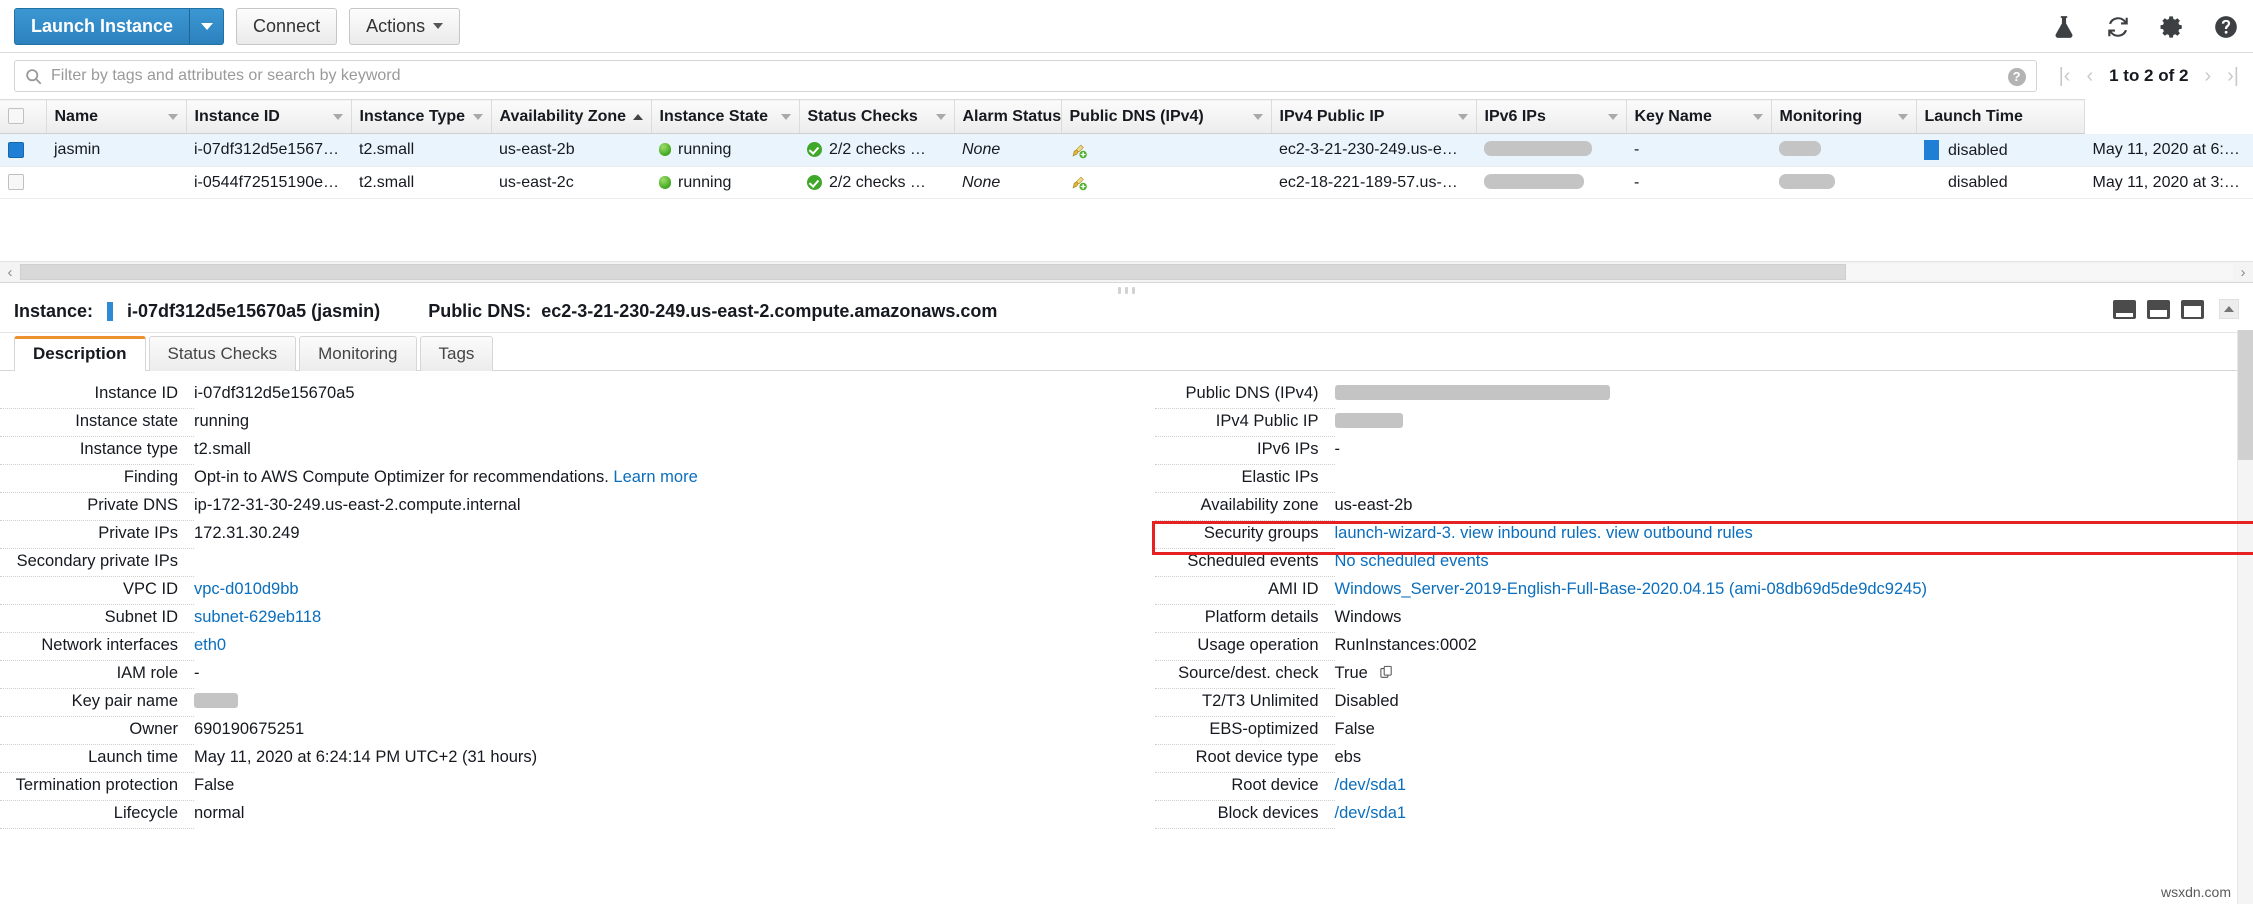  Describe the element at coordinates (2245, 617) in the screenshot. I see `detail-vertical-scrollbar` at that location.